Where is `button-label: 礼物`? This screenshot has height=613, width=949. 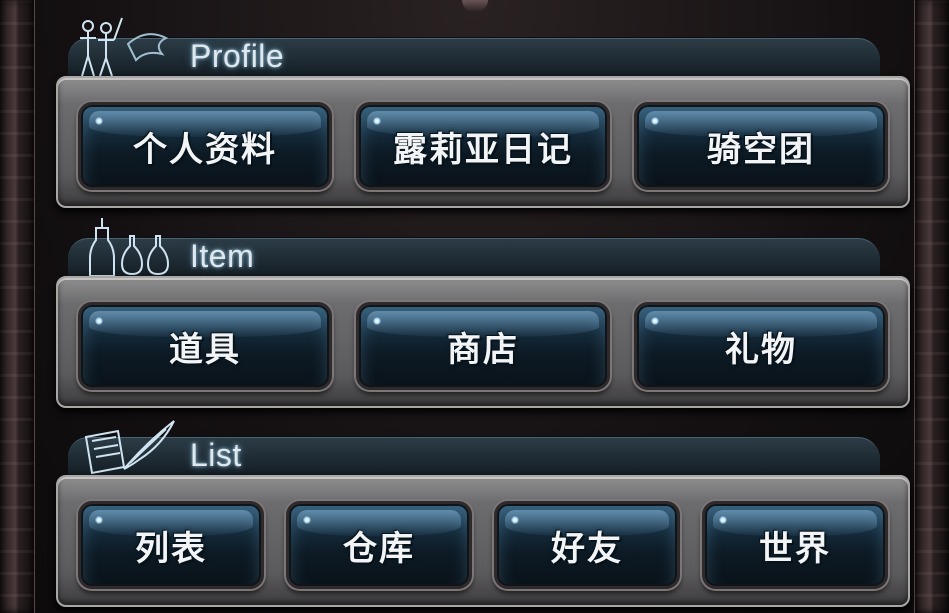
button-label: 礼物 is located at coordinates (761, 349).